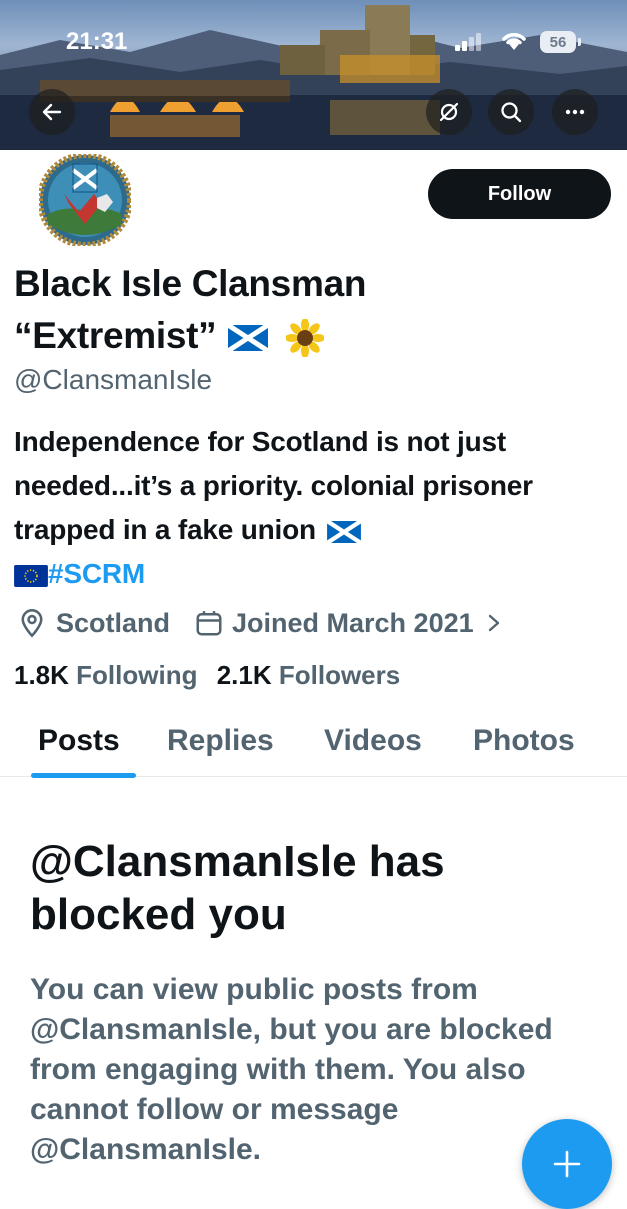 Image resolution: width=627 pixels, height=1209 pixels. I want to click on avatar, so click(85, 200).